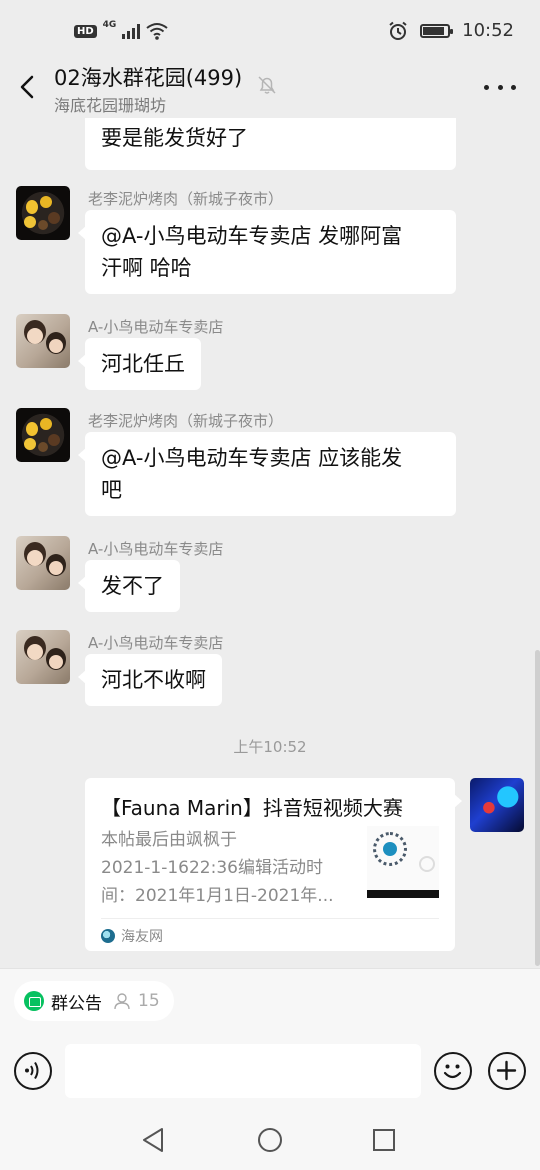 This screenshot has width=540, height=1170. What do you see at coordinates (110, 105) in the screenshot?
I see `chat-subtitle: 海底花园珊瑚坊` at bounding box center [110, 105].